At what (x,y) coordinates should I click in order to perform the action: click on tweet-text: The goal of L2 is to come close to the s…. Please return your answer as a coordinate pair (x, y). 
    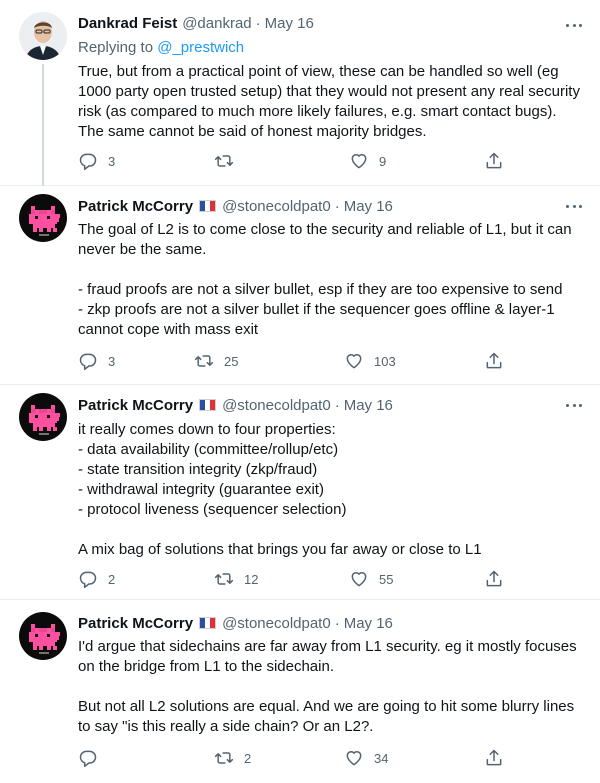
    Looking at the image, I should click on (330, 280).